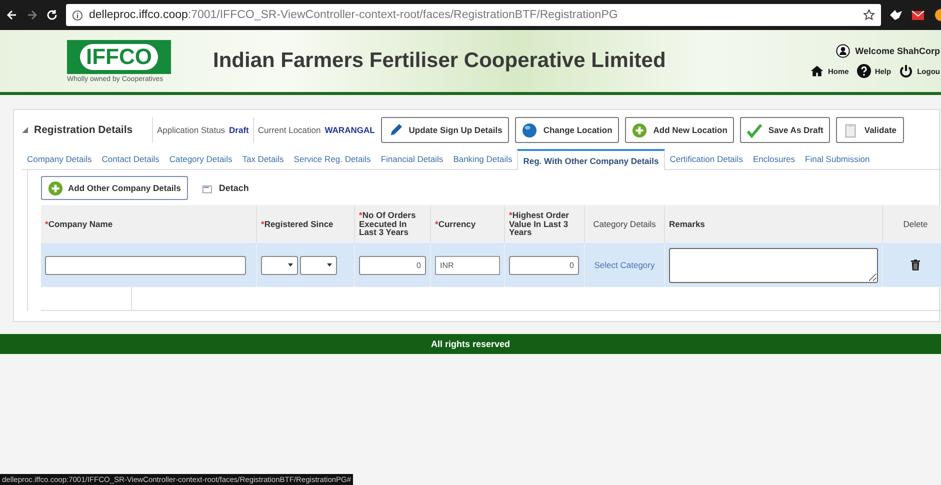 Image resolution: width=941 pixels, height=485 pixels. What do you see at coordinates (785, 130) in the screenshot?
I see `action-button: Save As Draft` at bounding box center [785, 130].